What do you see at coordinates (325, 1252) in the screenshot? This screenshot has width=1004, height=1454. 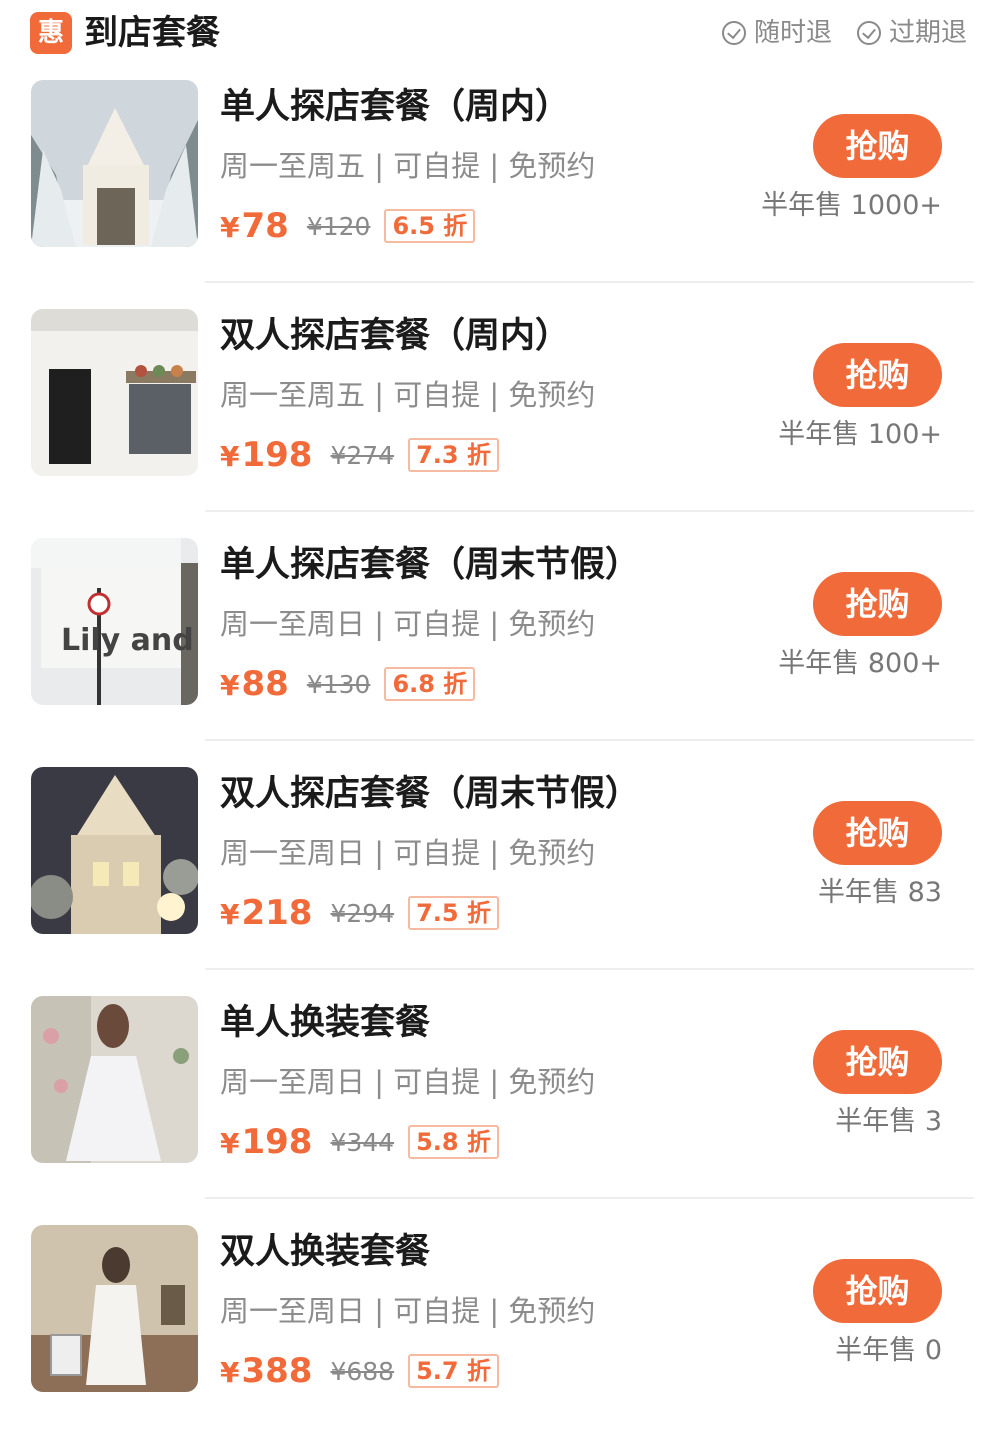 I see `package-title: 双人换装套餐` at bounding box center [325, 1252].